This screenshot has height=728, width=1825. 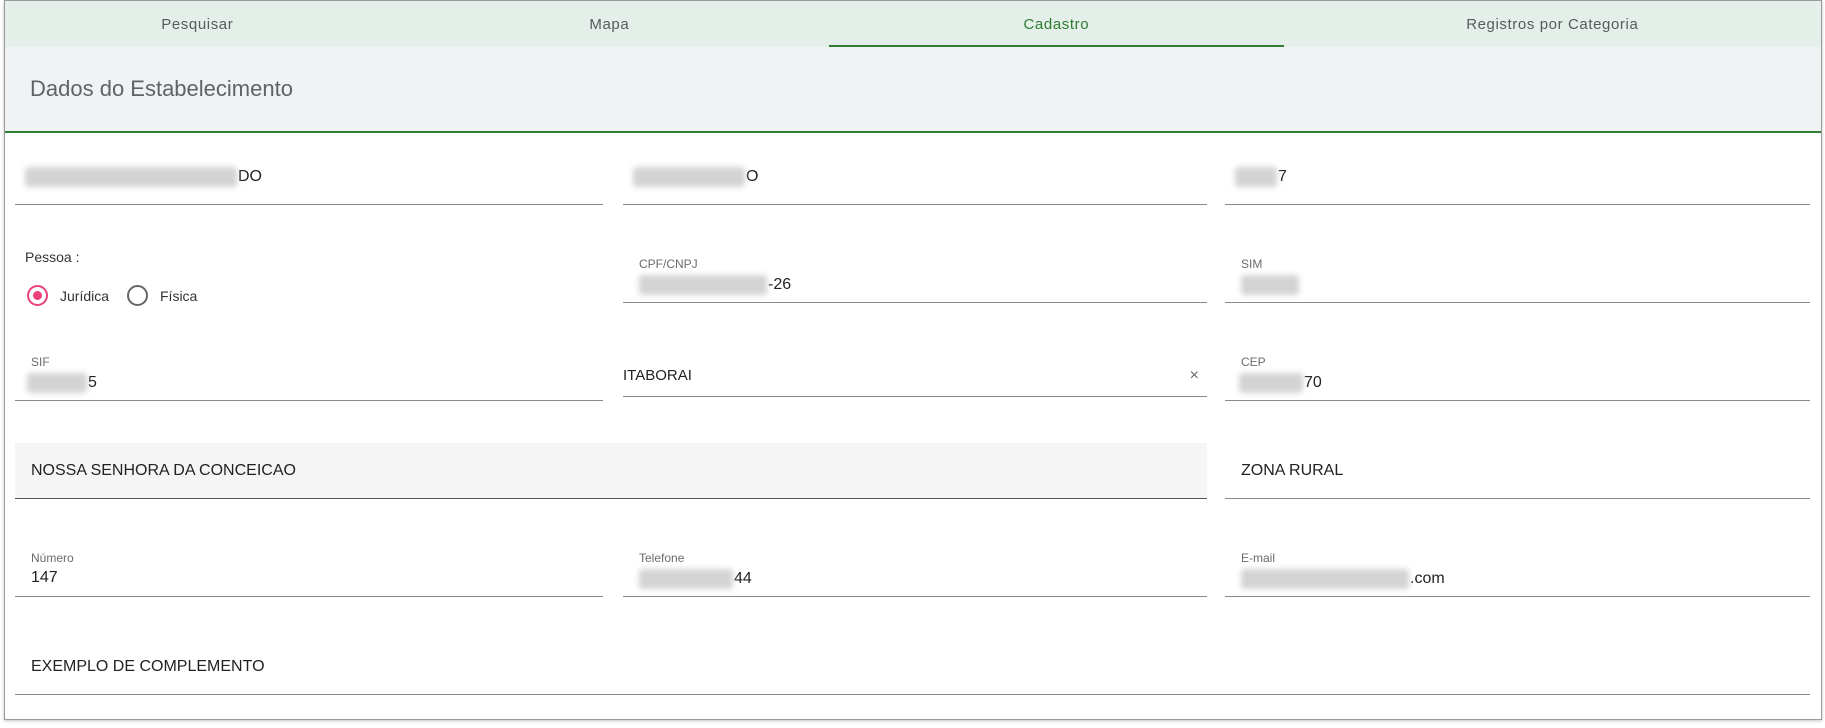 I want to click on cep-value: 70, so click(x=1280, y=383).